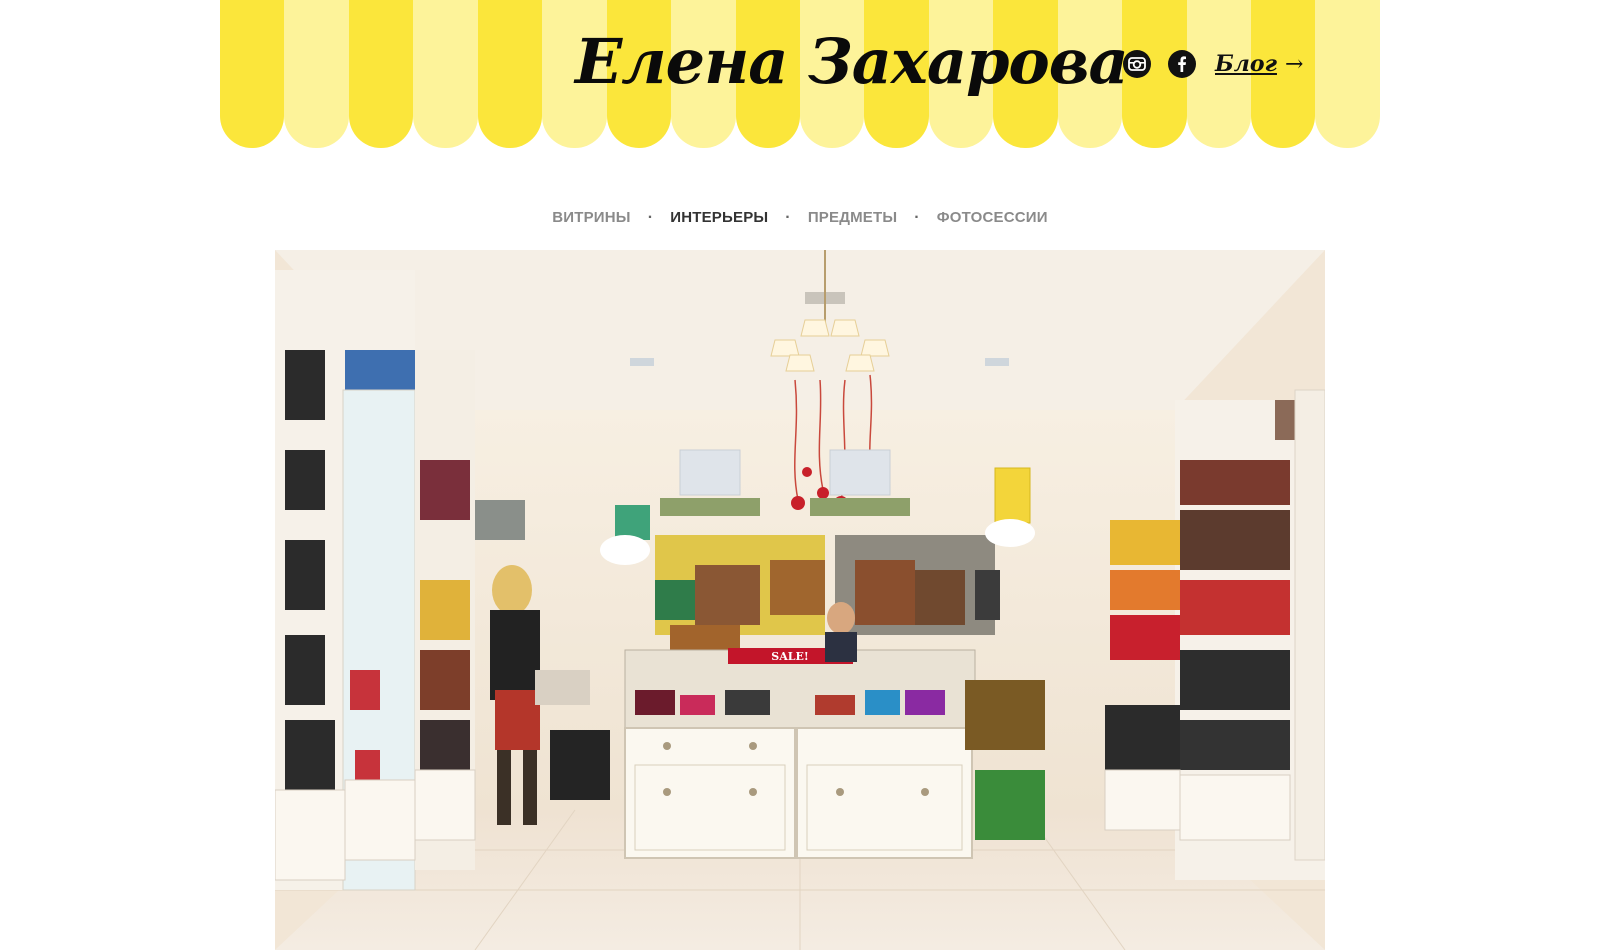 This screenshot has height=950, width=1600. Describe the element at coordinates (992, 218) in the screenshot. I see `nav-item-fotosessii: ФОТОСЕССИИ` at that location.